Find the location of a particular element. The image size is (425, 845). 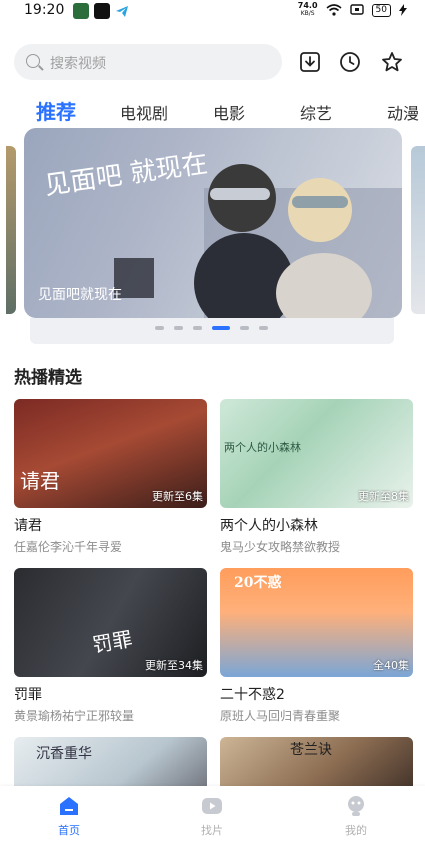

tab-movies: 电影 is located at coordinates (229, 112).